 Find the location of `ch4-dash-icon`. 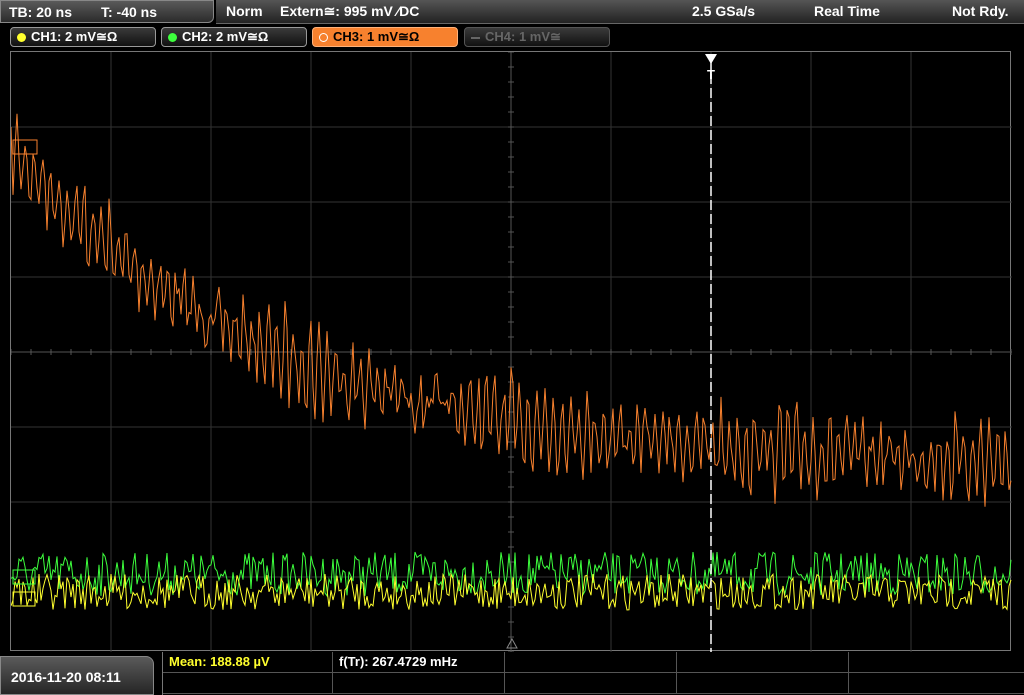

ch4-dash-icon is located at coordinates (475, 38).